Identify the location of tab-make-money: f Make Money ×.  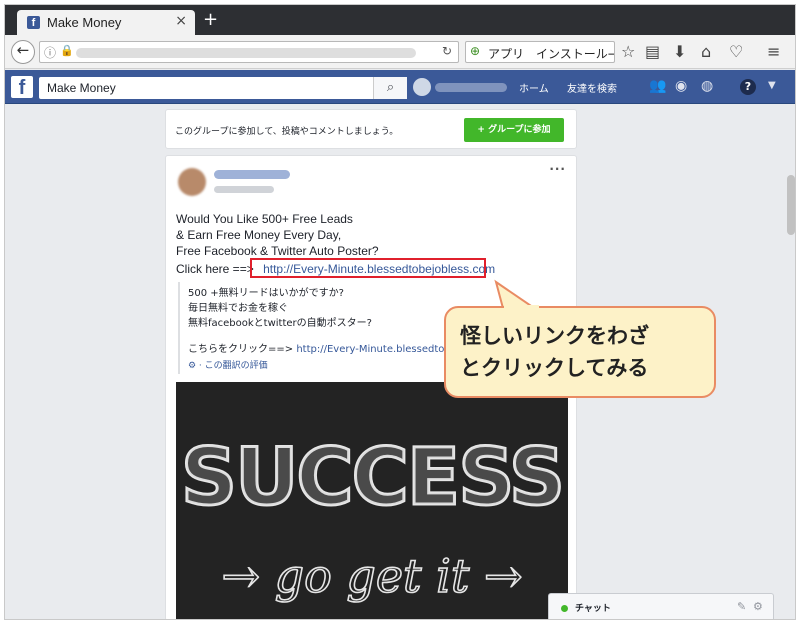
(106, 22).